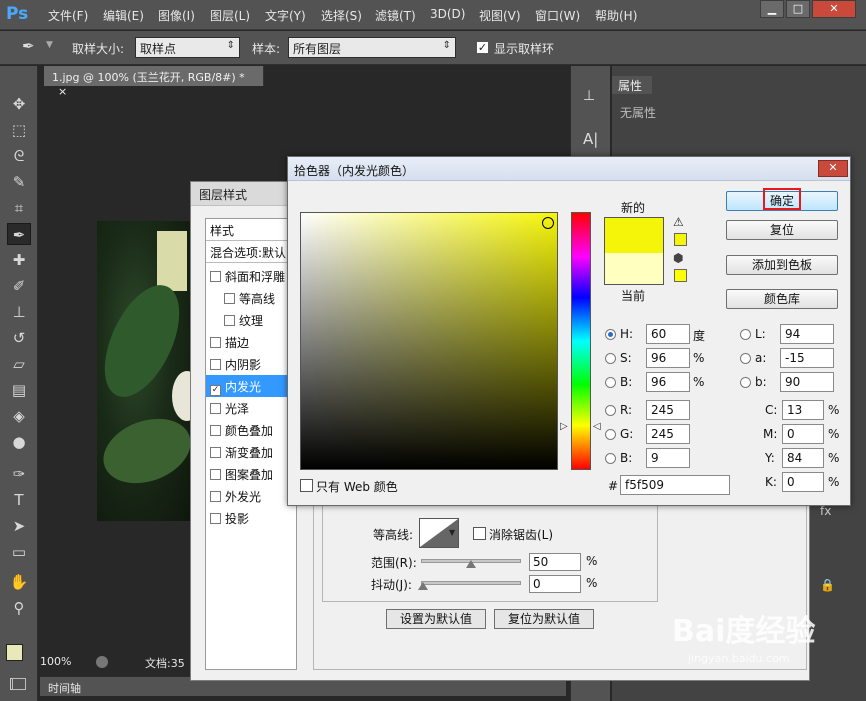 This screenshot has width=866, height=701. Describe the element at coordinates (68, 15) in the screenshot. I see `menu-file: 文件(F)` at that location.